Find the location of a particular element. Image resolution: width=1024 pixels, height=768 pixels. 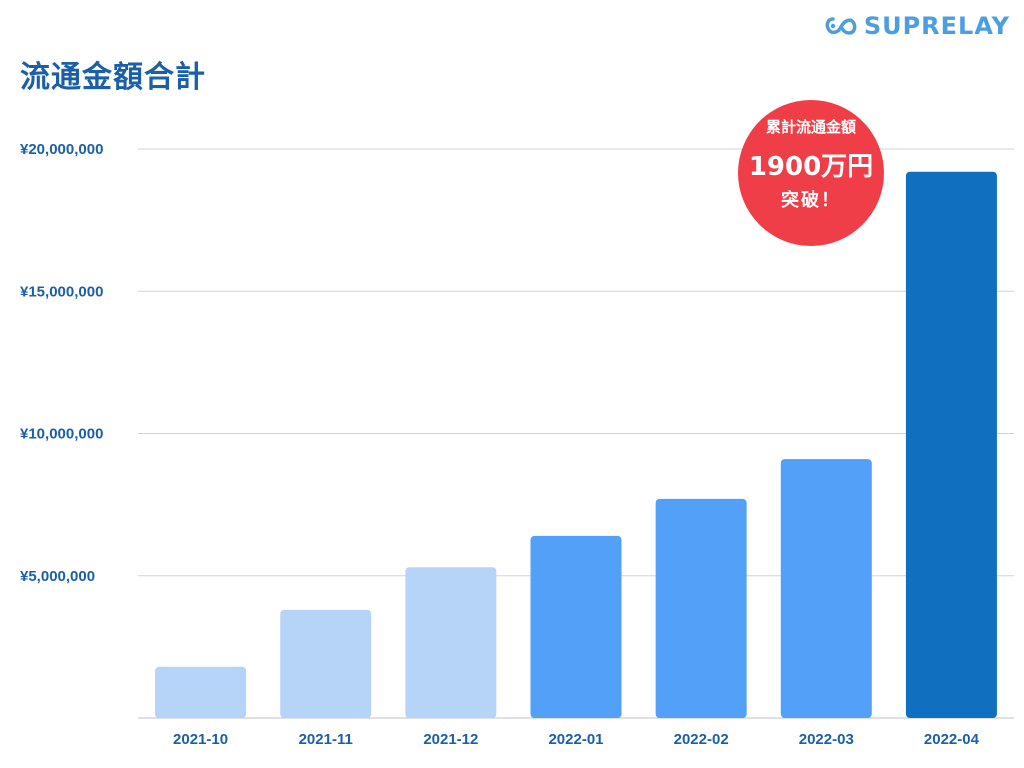

milestone-badge: 累計流通金額 1900万円 突破！ is located at coordinates (811, 173).